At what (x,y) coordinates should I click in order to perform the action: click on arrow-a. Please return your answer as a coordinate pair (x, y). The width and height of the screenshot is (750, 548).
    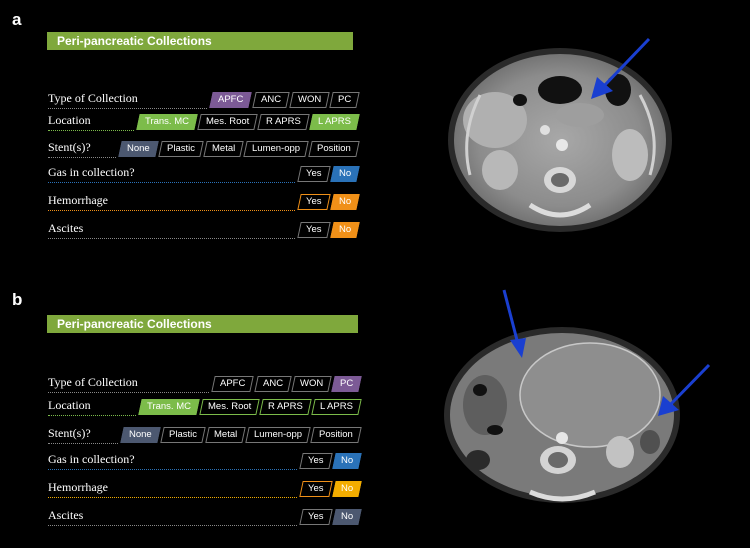
    Looking at the image, I should click on (621, 68).